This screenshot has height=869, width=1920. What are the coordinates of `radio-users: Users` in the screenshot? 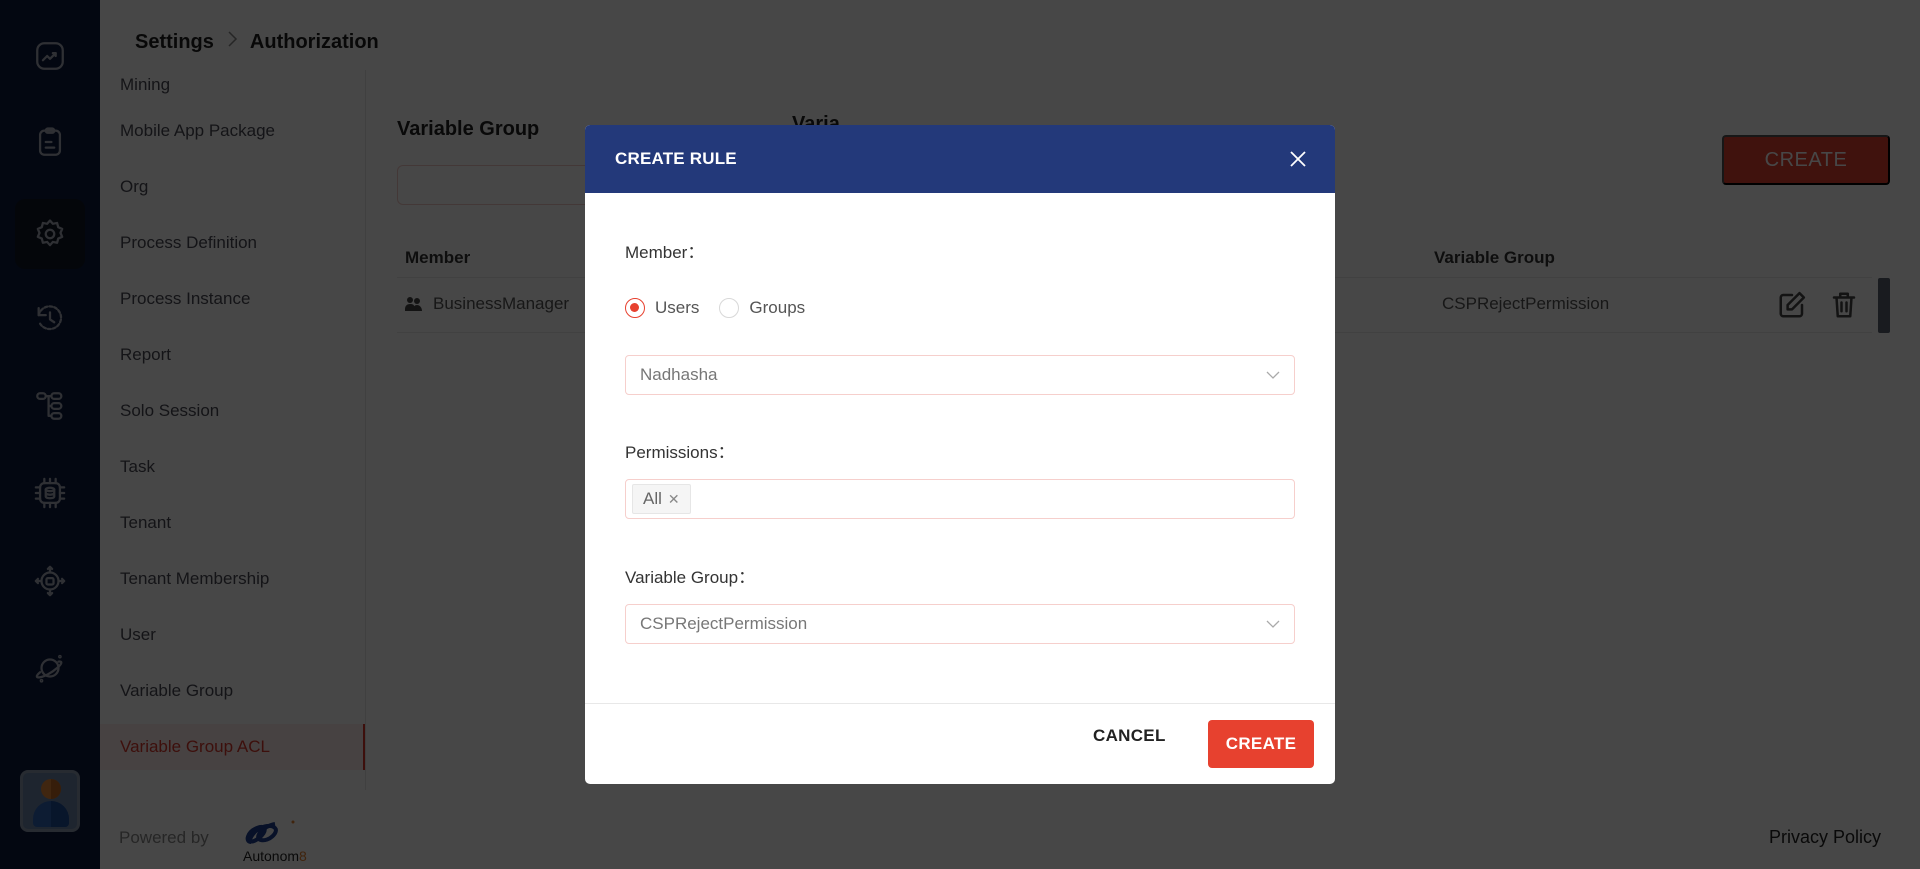 It's located at (662, 308).